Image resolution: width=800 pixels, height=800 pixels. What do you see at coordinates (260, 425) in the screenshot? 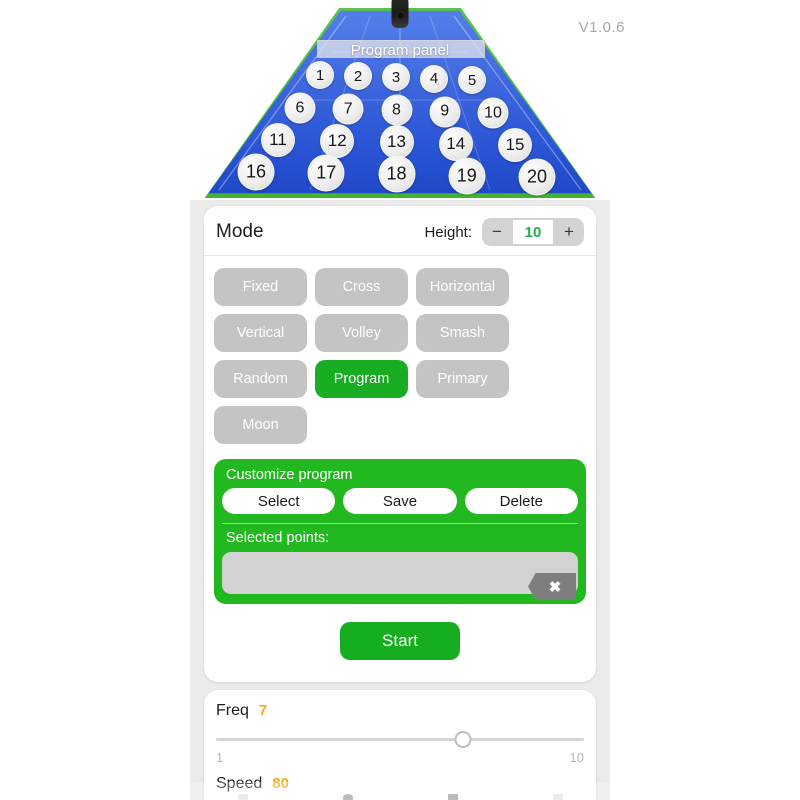
I see `mode-button-moon: Moon` at bounding box center [260, 425].